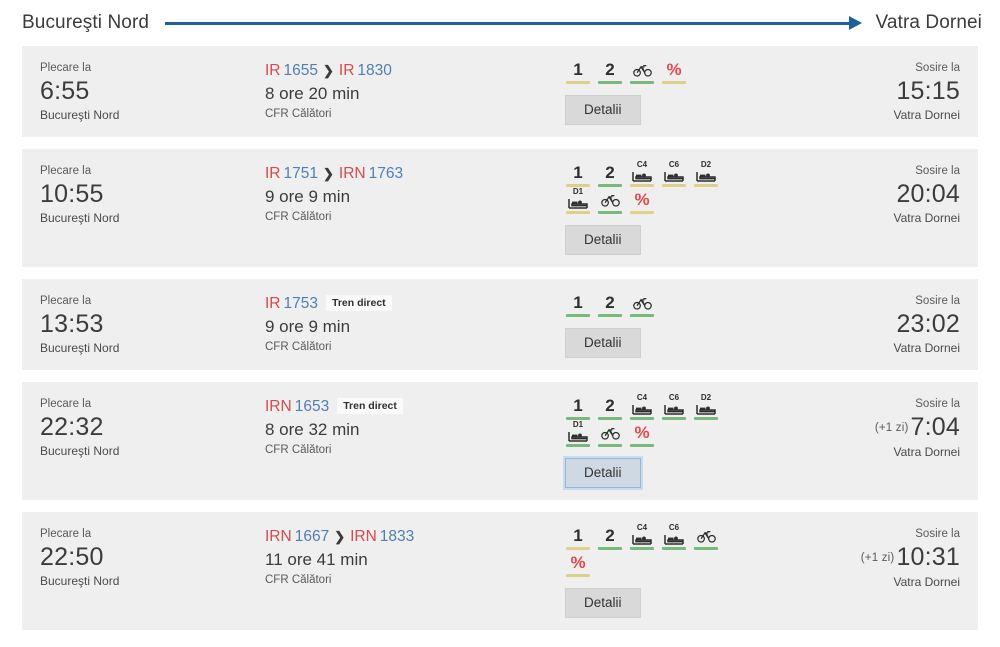  What do you see at coordinates (278, 536) in the screenshot?
I see `train-category-label: IRN` at bounding box center [278, 536].